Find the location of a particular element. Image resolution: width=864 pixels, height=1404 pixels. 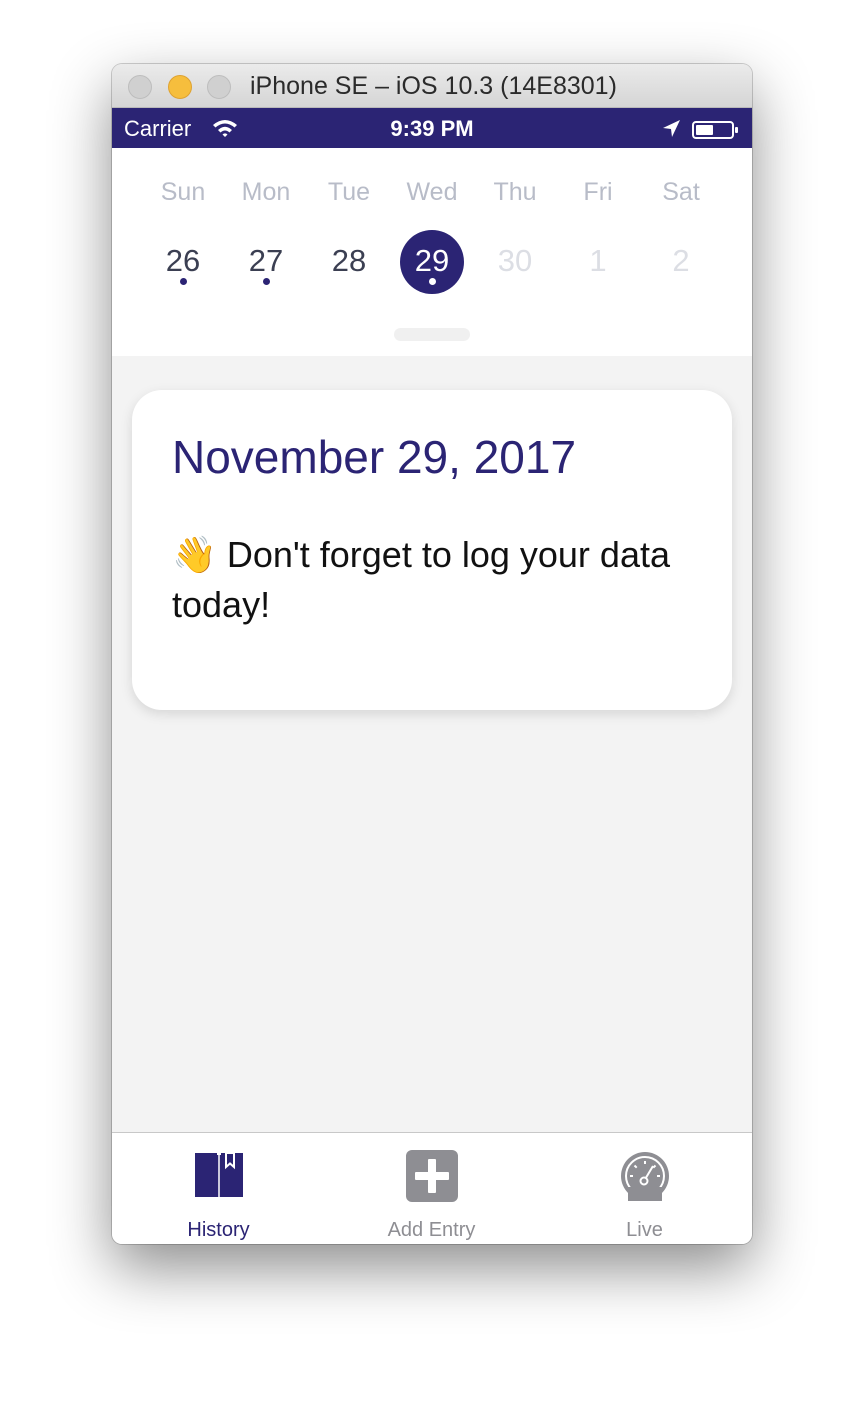

day-fri: Fri 1 is located at coordinates (598, 228).